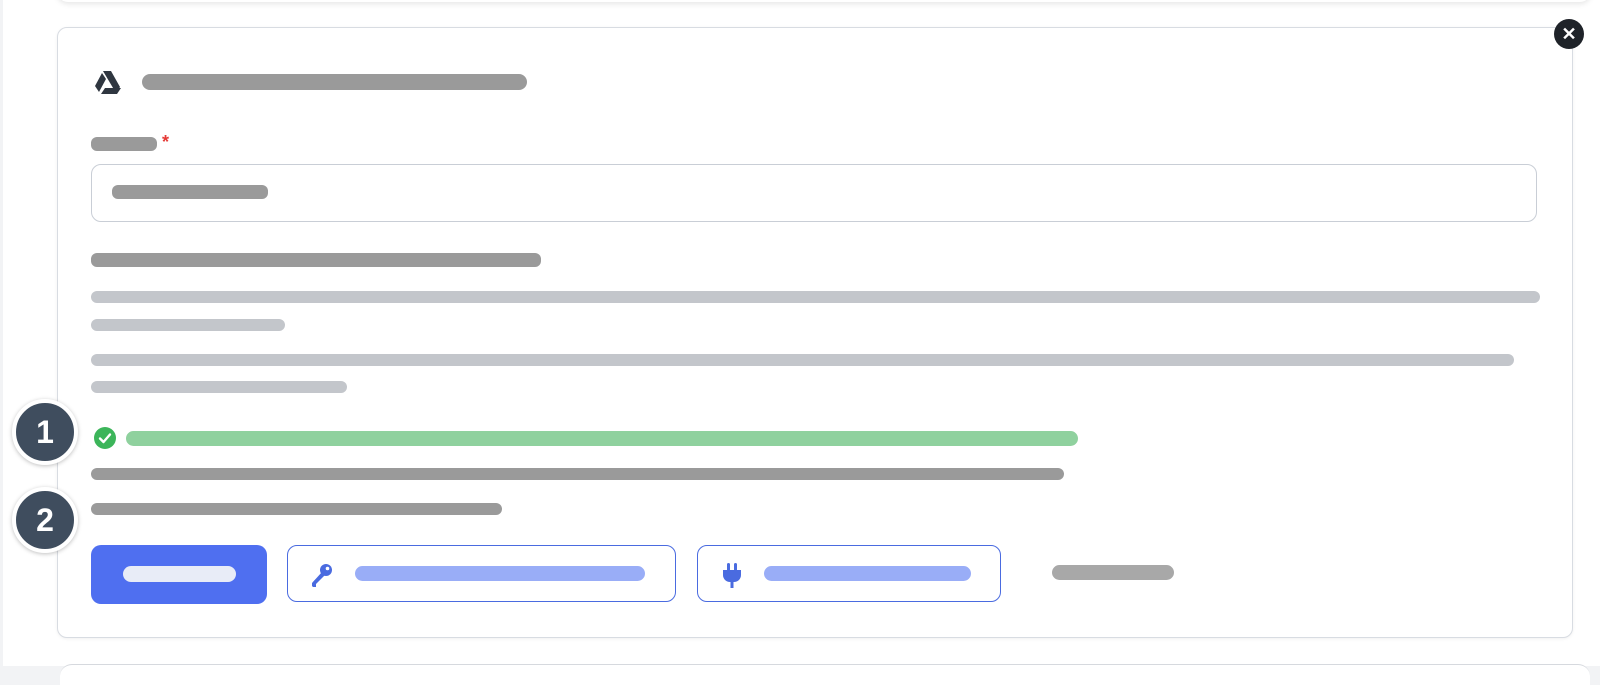  Describe the element at coordinates (867, 573) in the screenshot. I see `test-connection-button-label` at that location.